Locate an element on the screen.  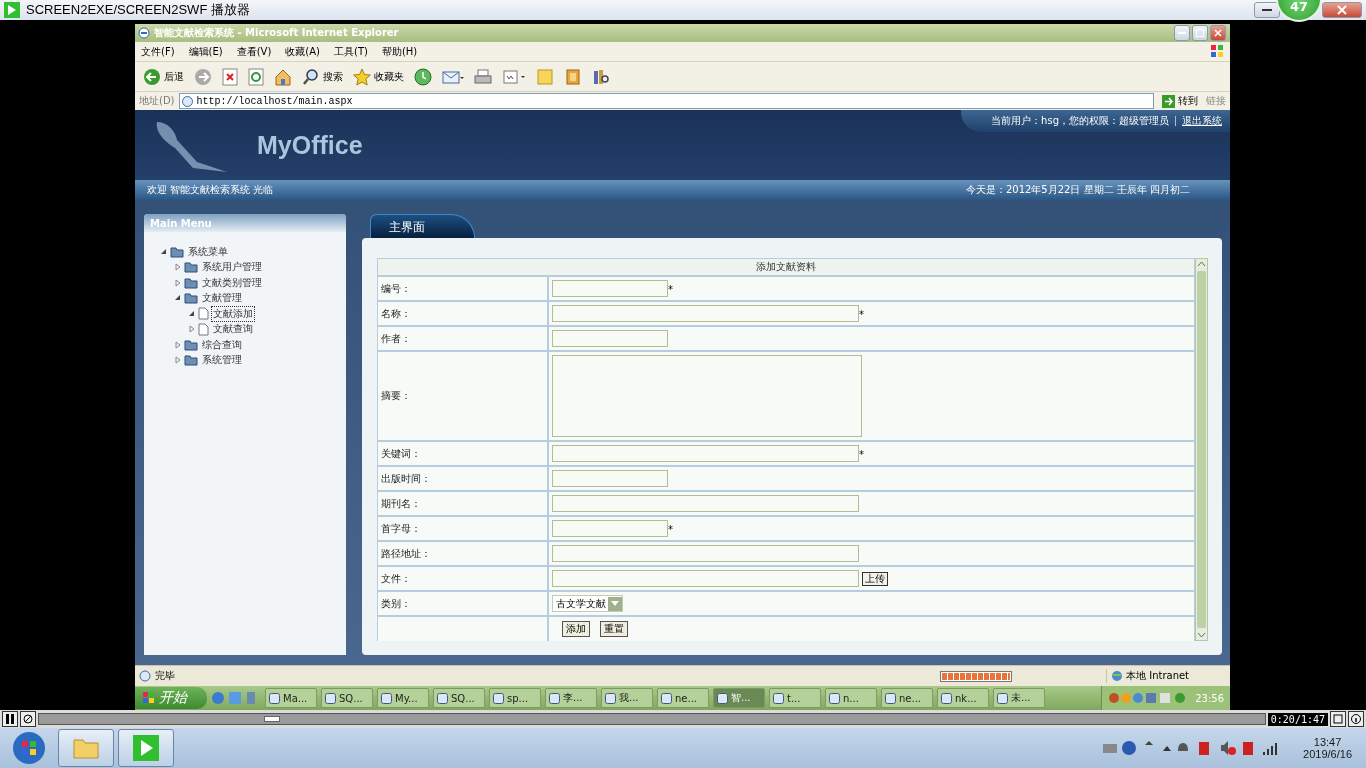
menu-item: 文件(F) is located at coordinates (158, 51).